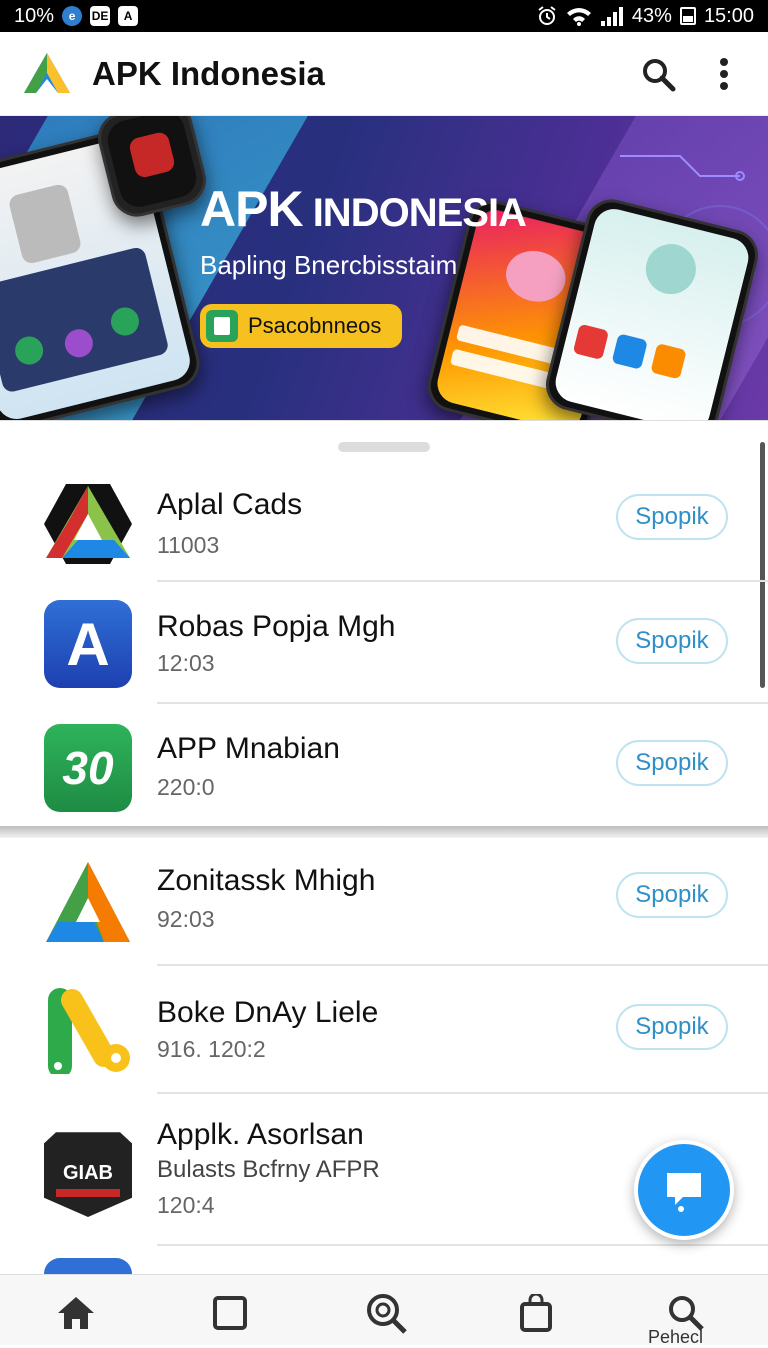  Describe the element at coordinates (252, 209) in the screenshot. I see `banner-title-big: APK` at that location.